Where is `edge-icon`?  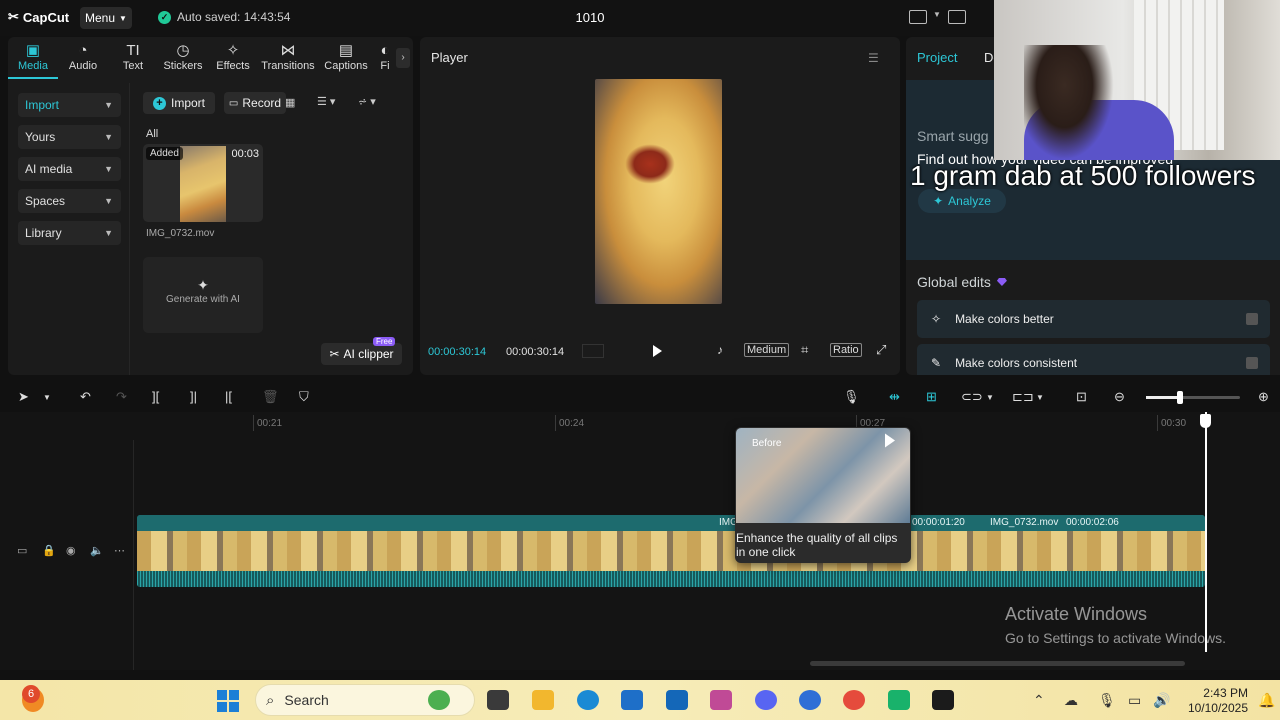 edge-icon is located at coordinates (588, 700).